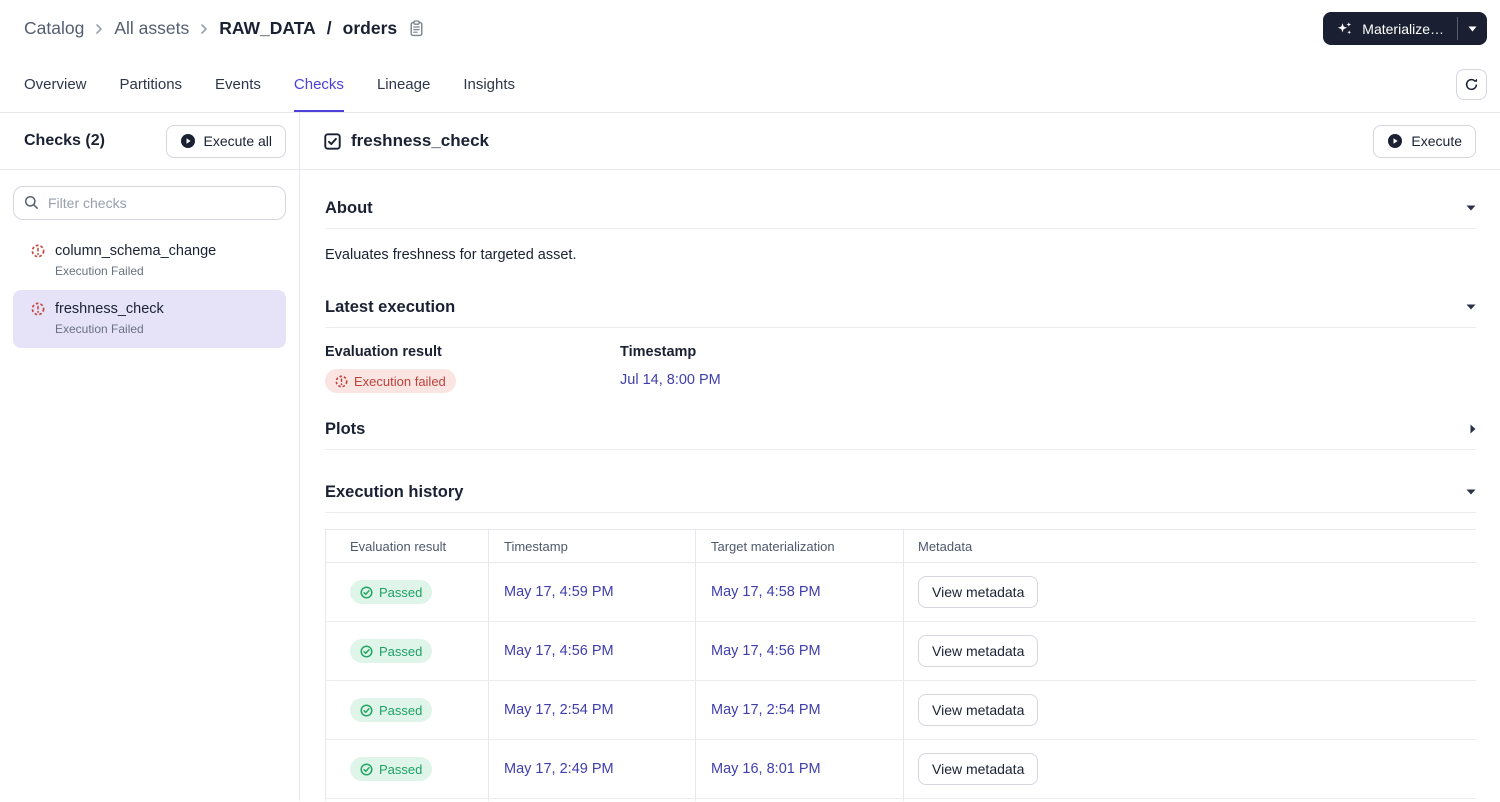 Image resolution: width=1500 pixels, height=802 pixels. I want to click on sidebar-header: Checks (2) Execute all, so click(149, 141).